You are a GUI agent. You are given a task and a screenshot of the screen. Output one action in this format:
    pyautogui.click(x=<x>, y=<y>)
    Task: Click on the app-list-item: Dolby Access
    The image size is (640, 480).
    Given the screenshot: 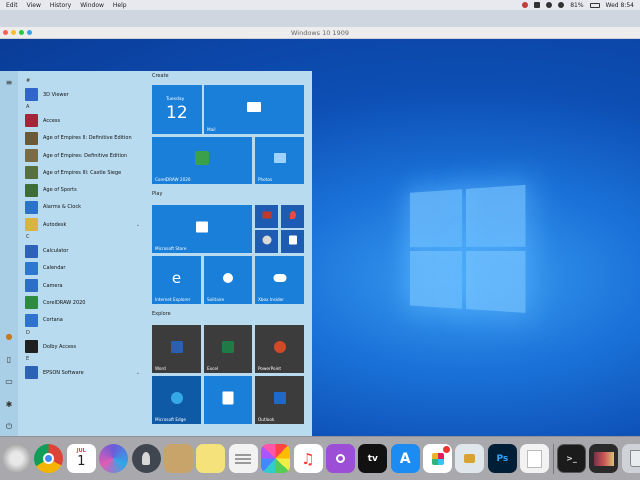 What is the action you would take?
    pyautogui.click(x=81, y=346)
    